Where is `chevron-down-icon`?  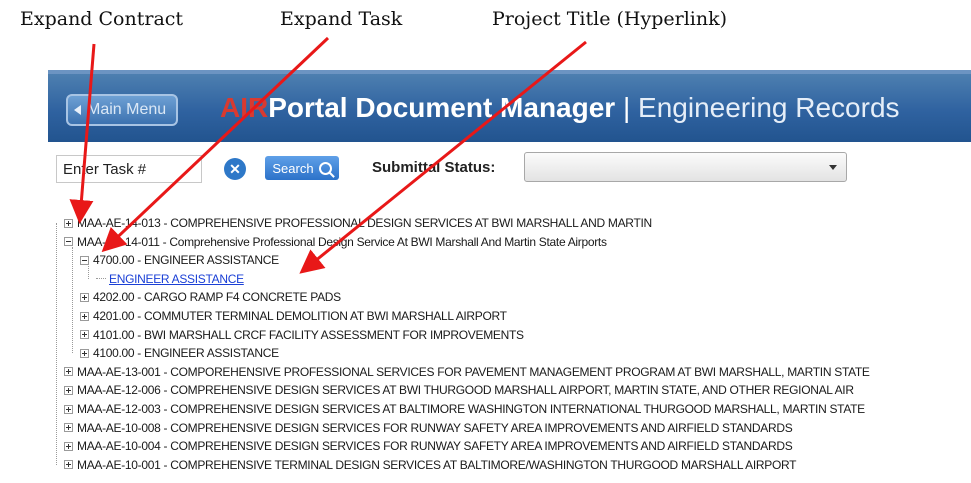 chevron-down-icon is located at coordinates (833, 167).